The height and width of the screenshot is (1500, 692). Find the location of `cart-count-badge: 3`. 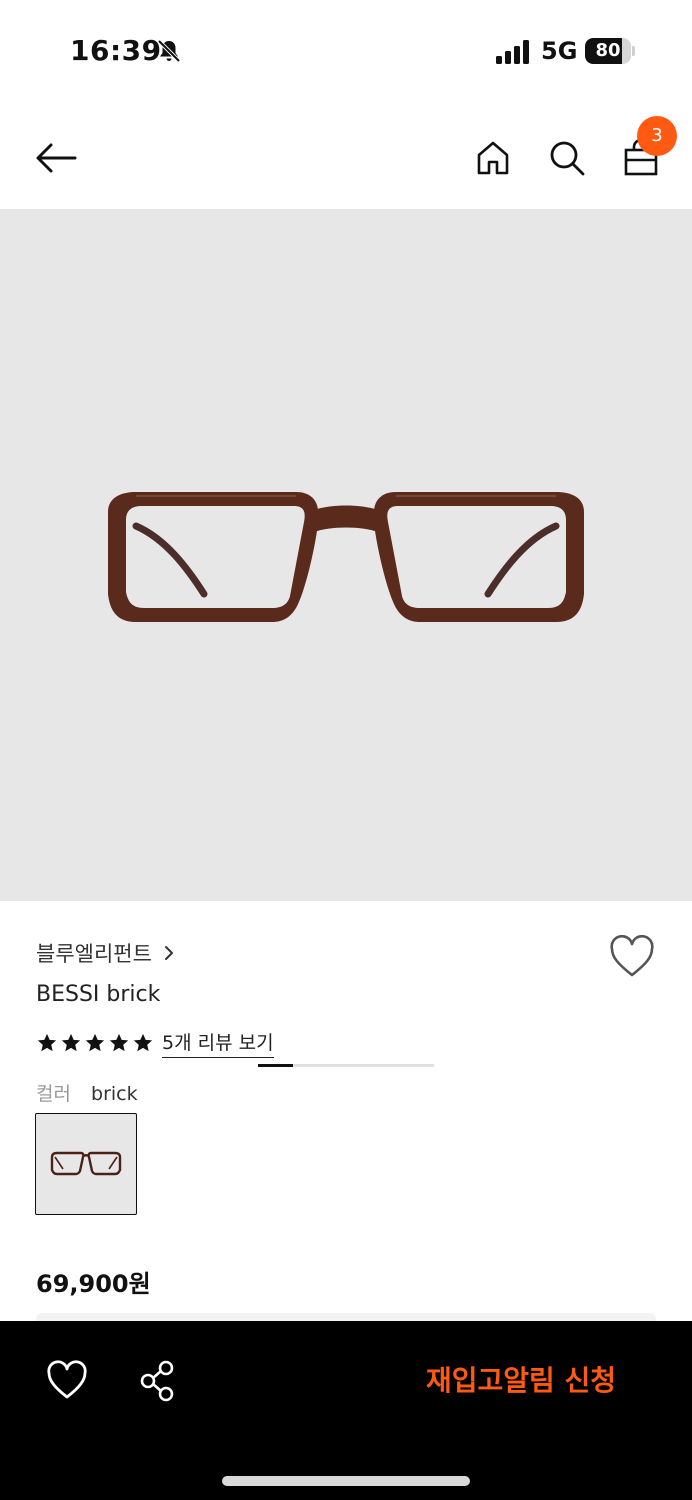

cart-count-badge: 3 is located at coordinates (657, 136).